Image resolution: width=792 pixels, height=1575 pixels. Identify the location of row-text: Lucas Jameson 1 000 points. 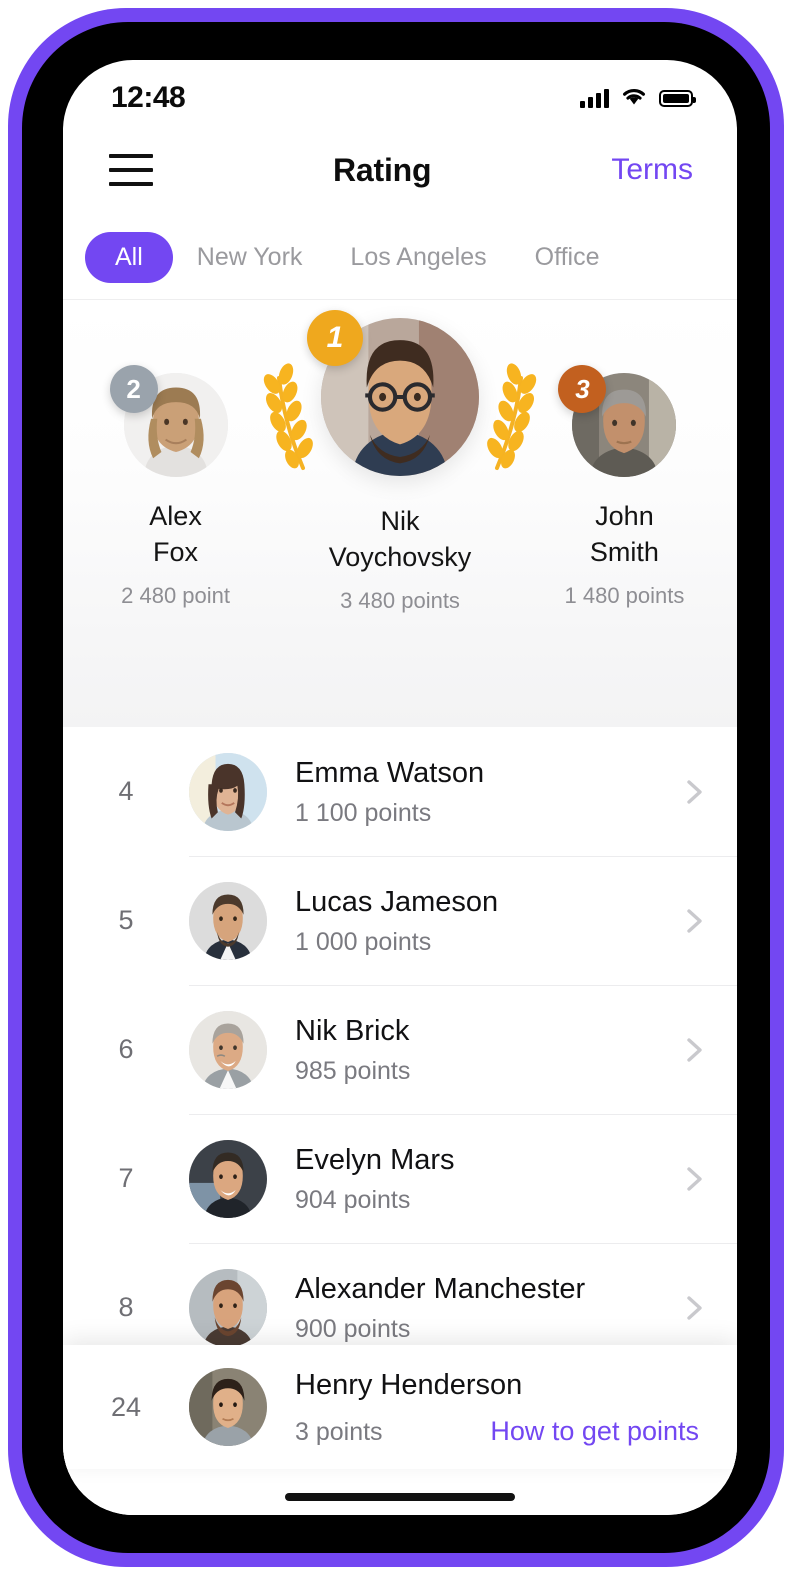
(481, 920).